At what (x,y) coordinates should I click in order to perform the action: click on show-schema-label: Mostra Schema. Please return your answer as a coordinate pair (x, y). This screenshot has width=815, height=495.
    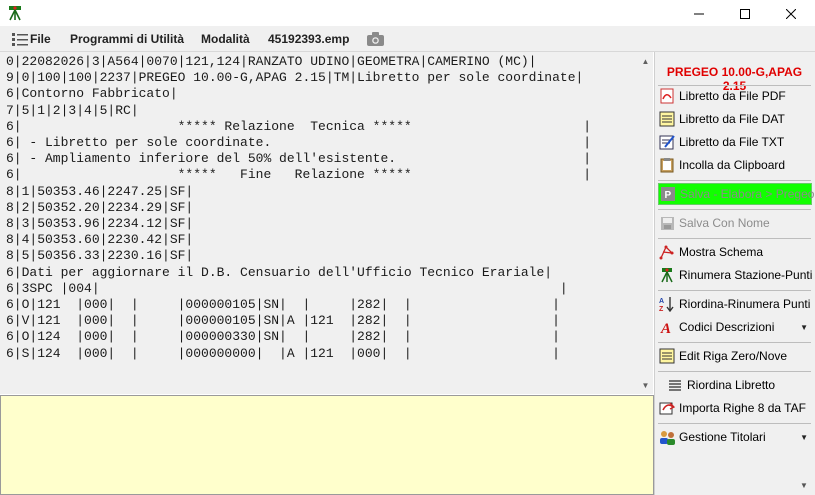
    Looking at the image, I should click on (721, 252).